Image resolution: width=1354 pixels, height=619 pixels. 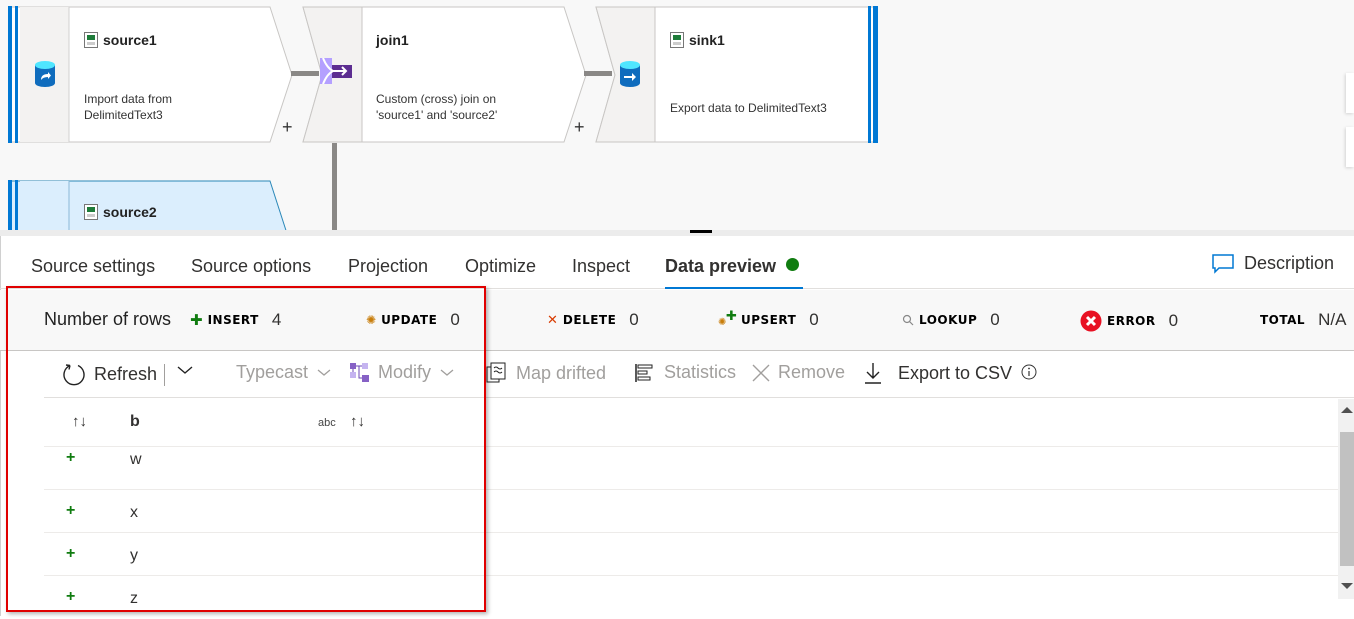 What do you see at coordinates (873, 373) in the screenshot?
I see `download-icon` at bounding box center [873, 373].